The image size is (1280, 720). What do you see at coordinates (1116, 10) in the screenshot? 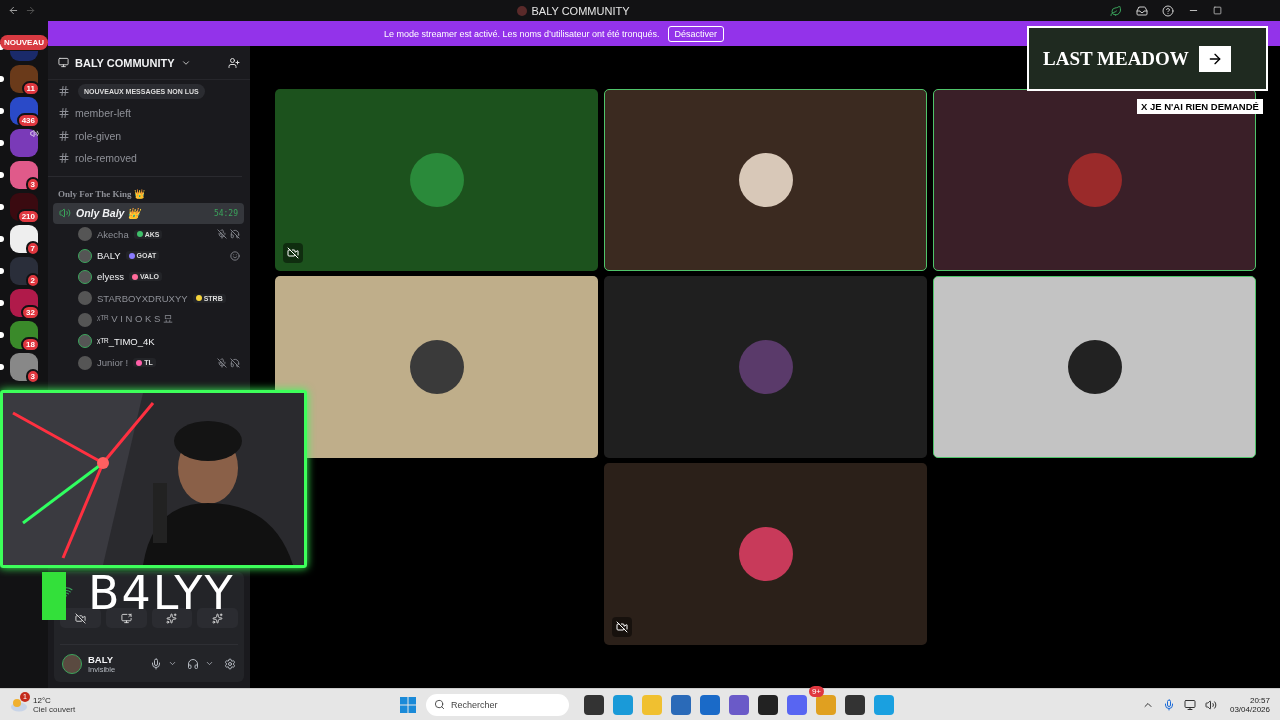
I see `leaf-icon` at bounding box center [1116, 10].